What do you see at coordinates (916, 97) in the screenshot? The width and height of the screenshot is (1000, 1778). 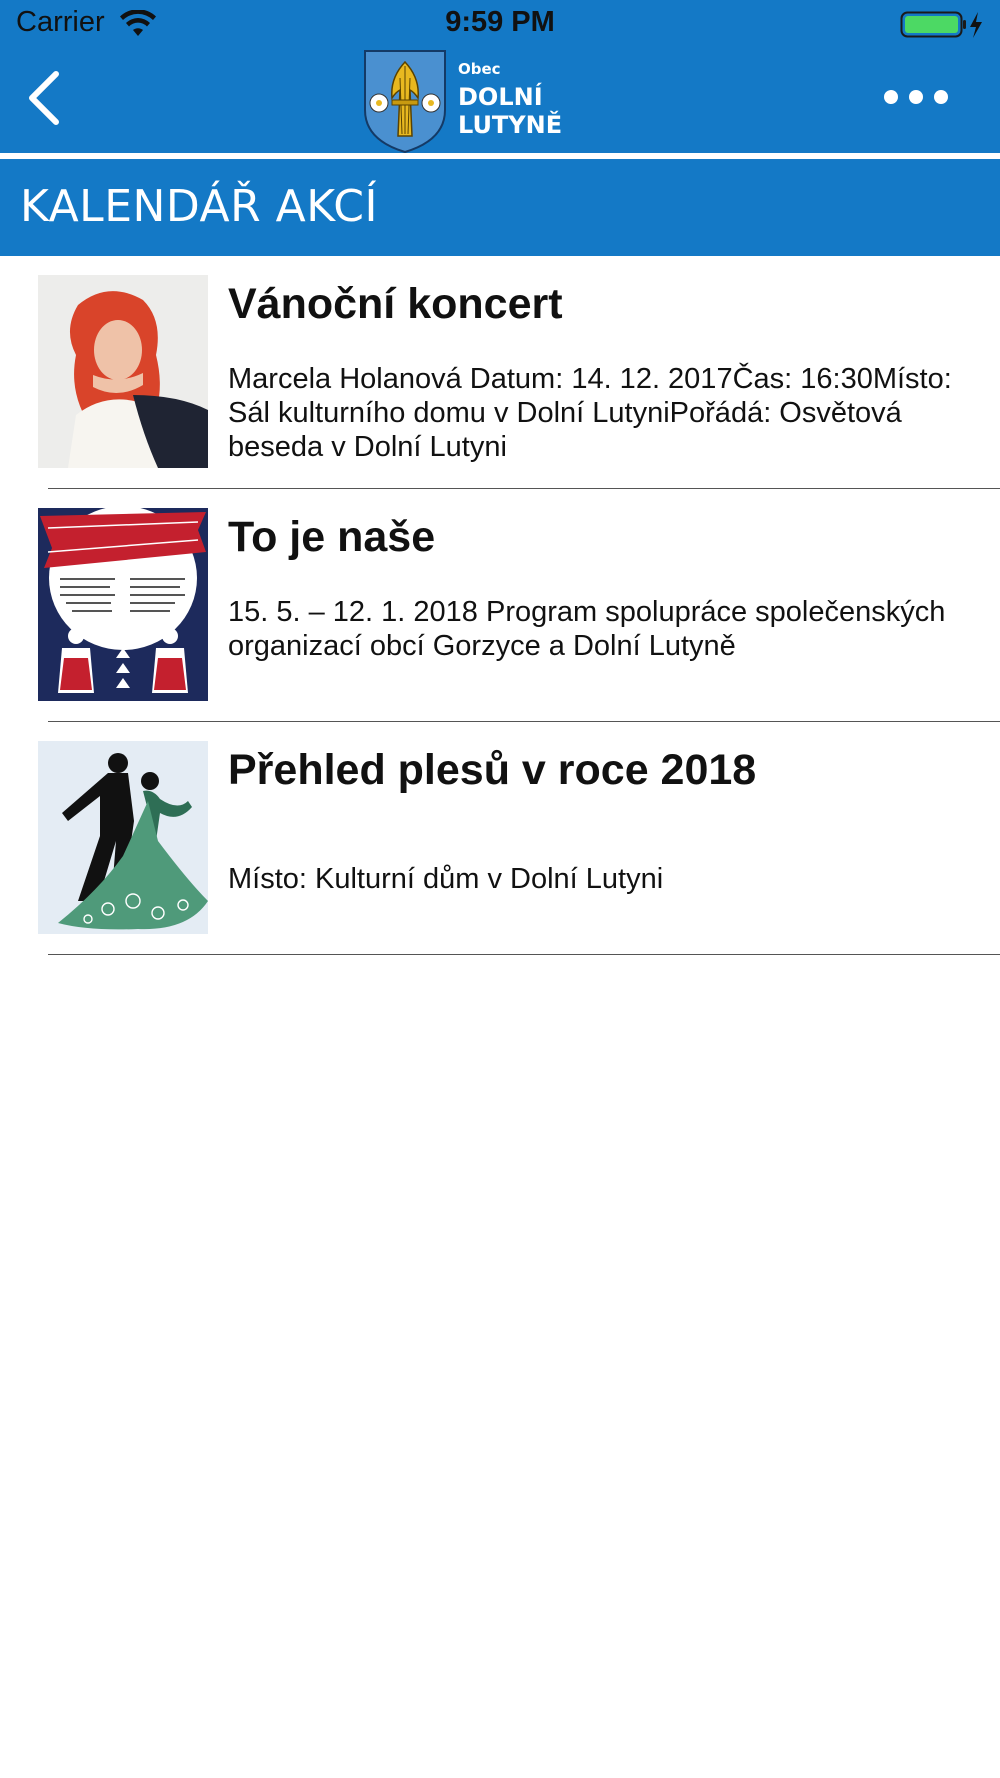 I see `more-options-button` at bounding box center [916, 97].